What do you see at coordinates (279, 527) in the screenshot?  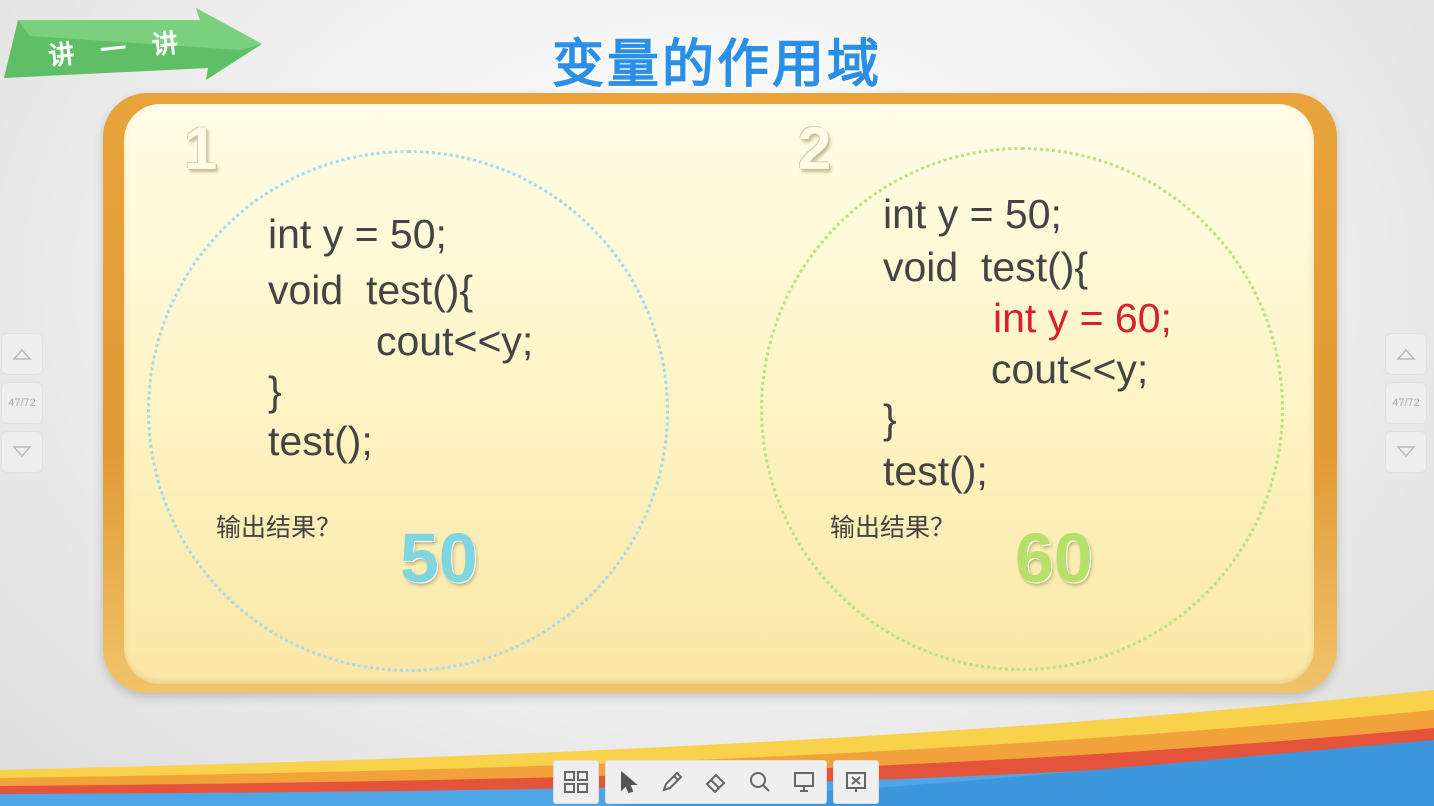 I see `example1-question: 输出结果？` at bounding box center [279, 527].